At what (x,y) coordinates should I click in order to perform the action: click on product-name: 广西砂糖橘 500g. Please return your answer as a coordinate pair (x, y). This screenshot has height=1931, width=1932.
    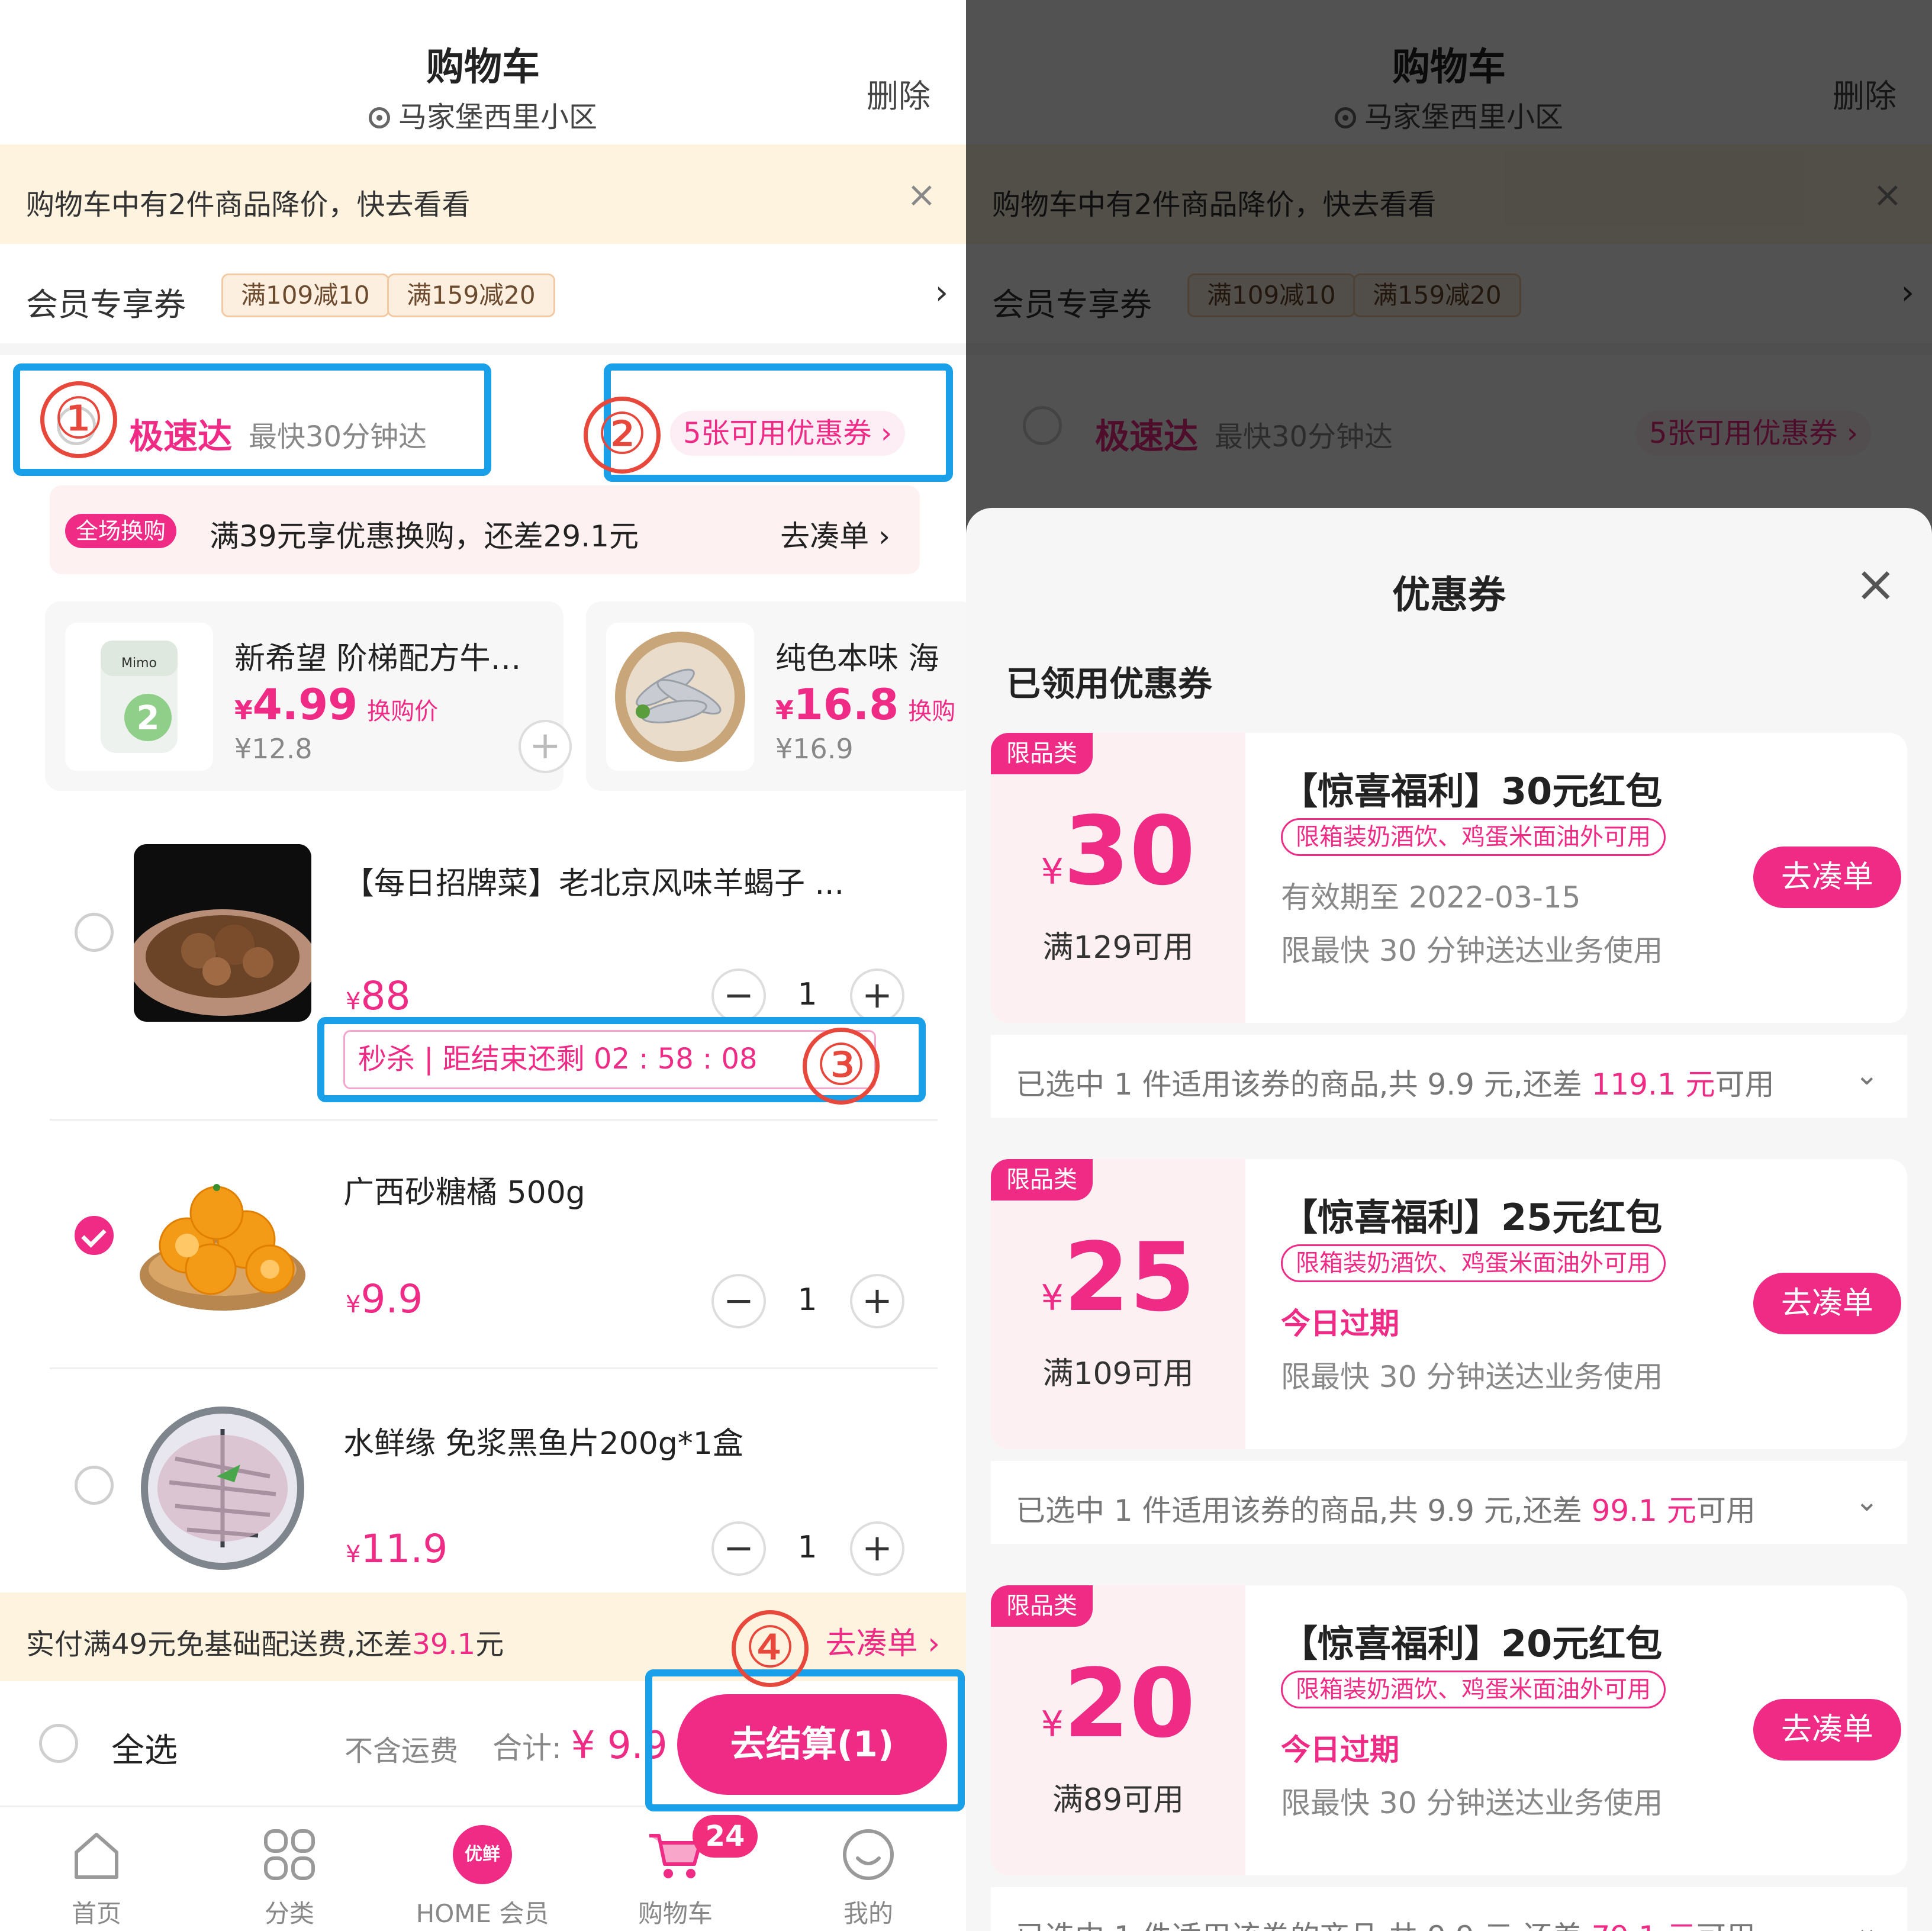
    Looking at the image, I should click on (464, 1193).